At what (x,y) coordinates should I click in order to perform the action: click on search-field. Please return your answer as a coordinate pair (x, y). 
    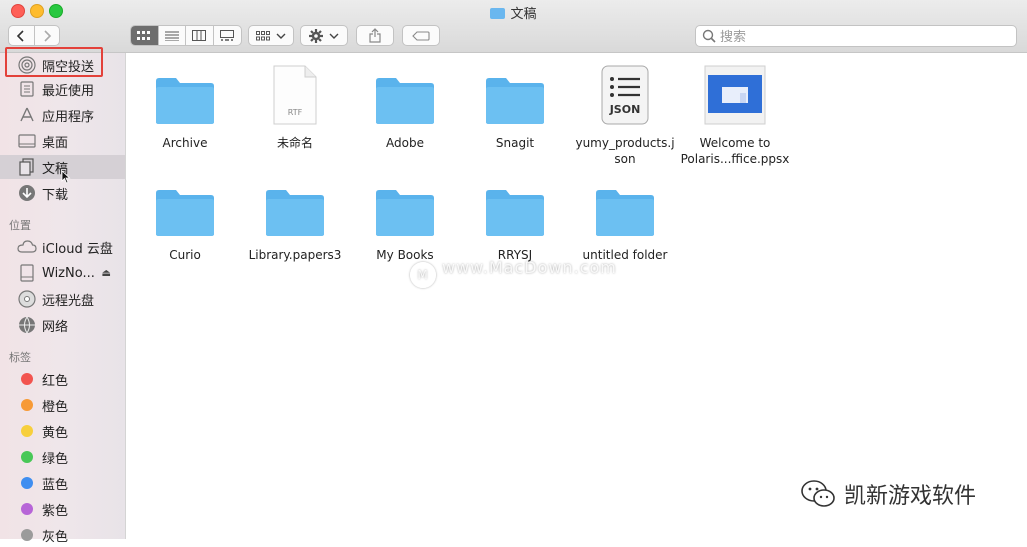
    Looking at the image, I should click on (856, 36).